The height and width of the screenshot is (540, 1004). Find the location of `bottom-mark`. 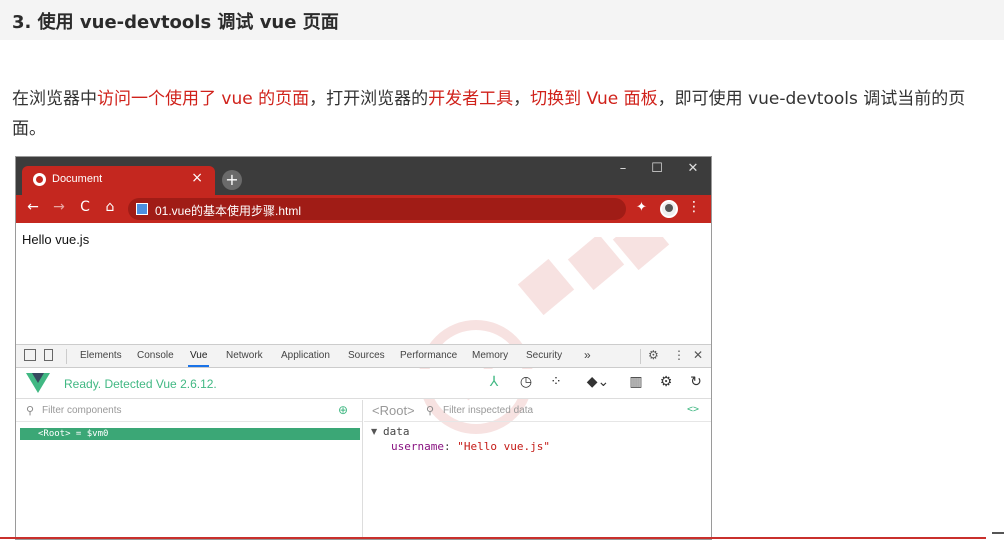

bottom-mark is located at coordinates (998, 533).